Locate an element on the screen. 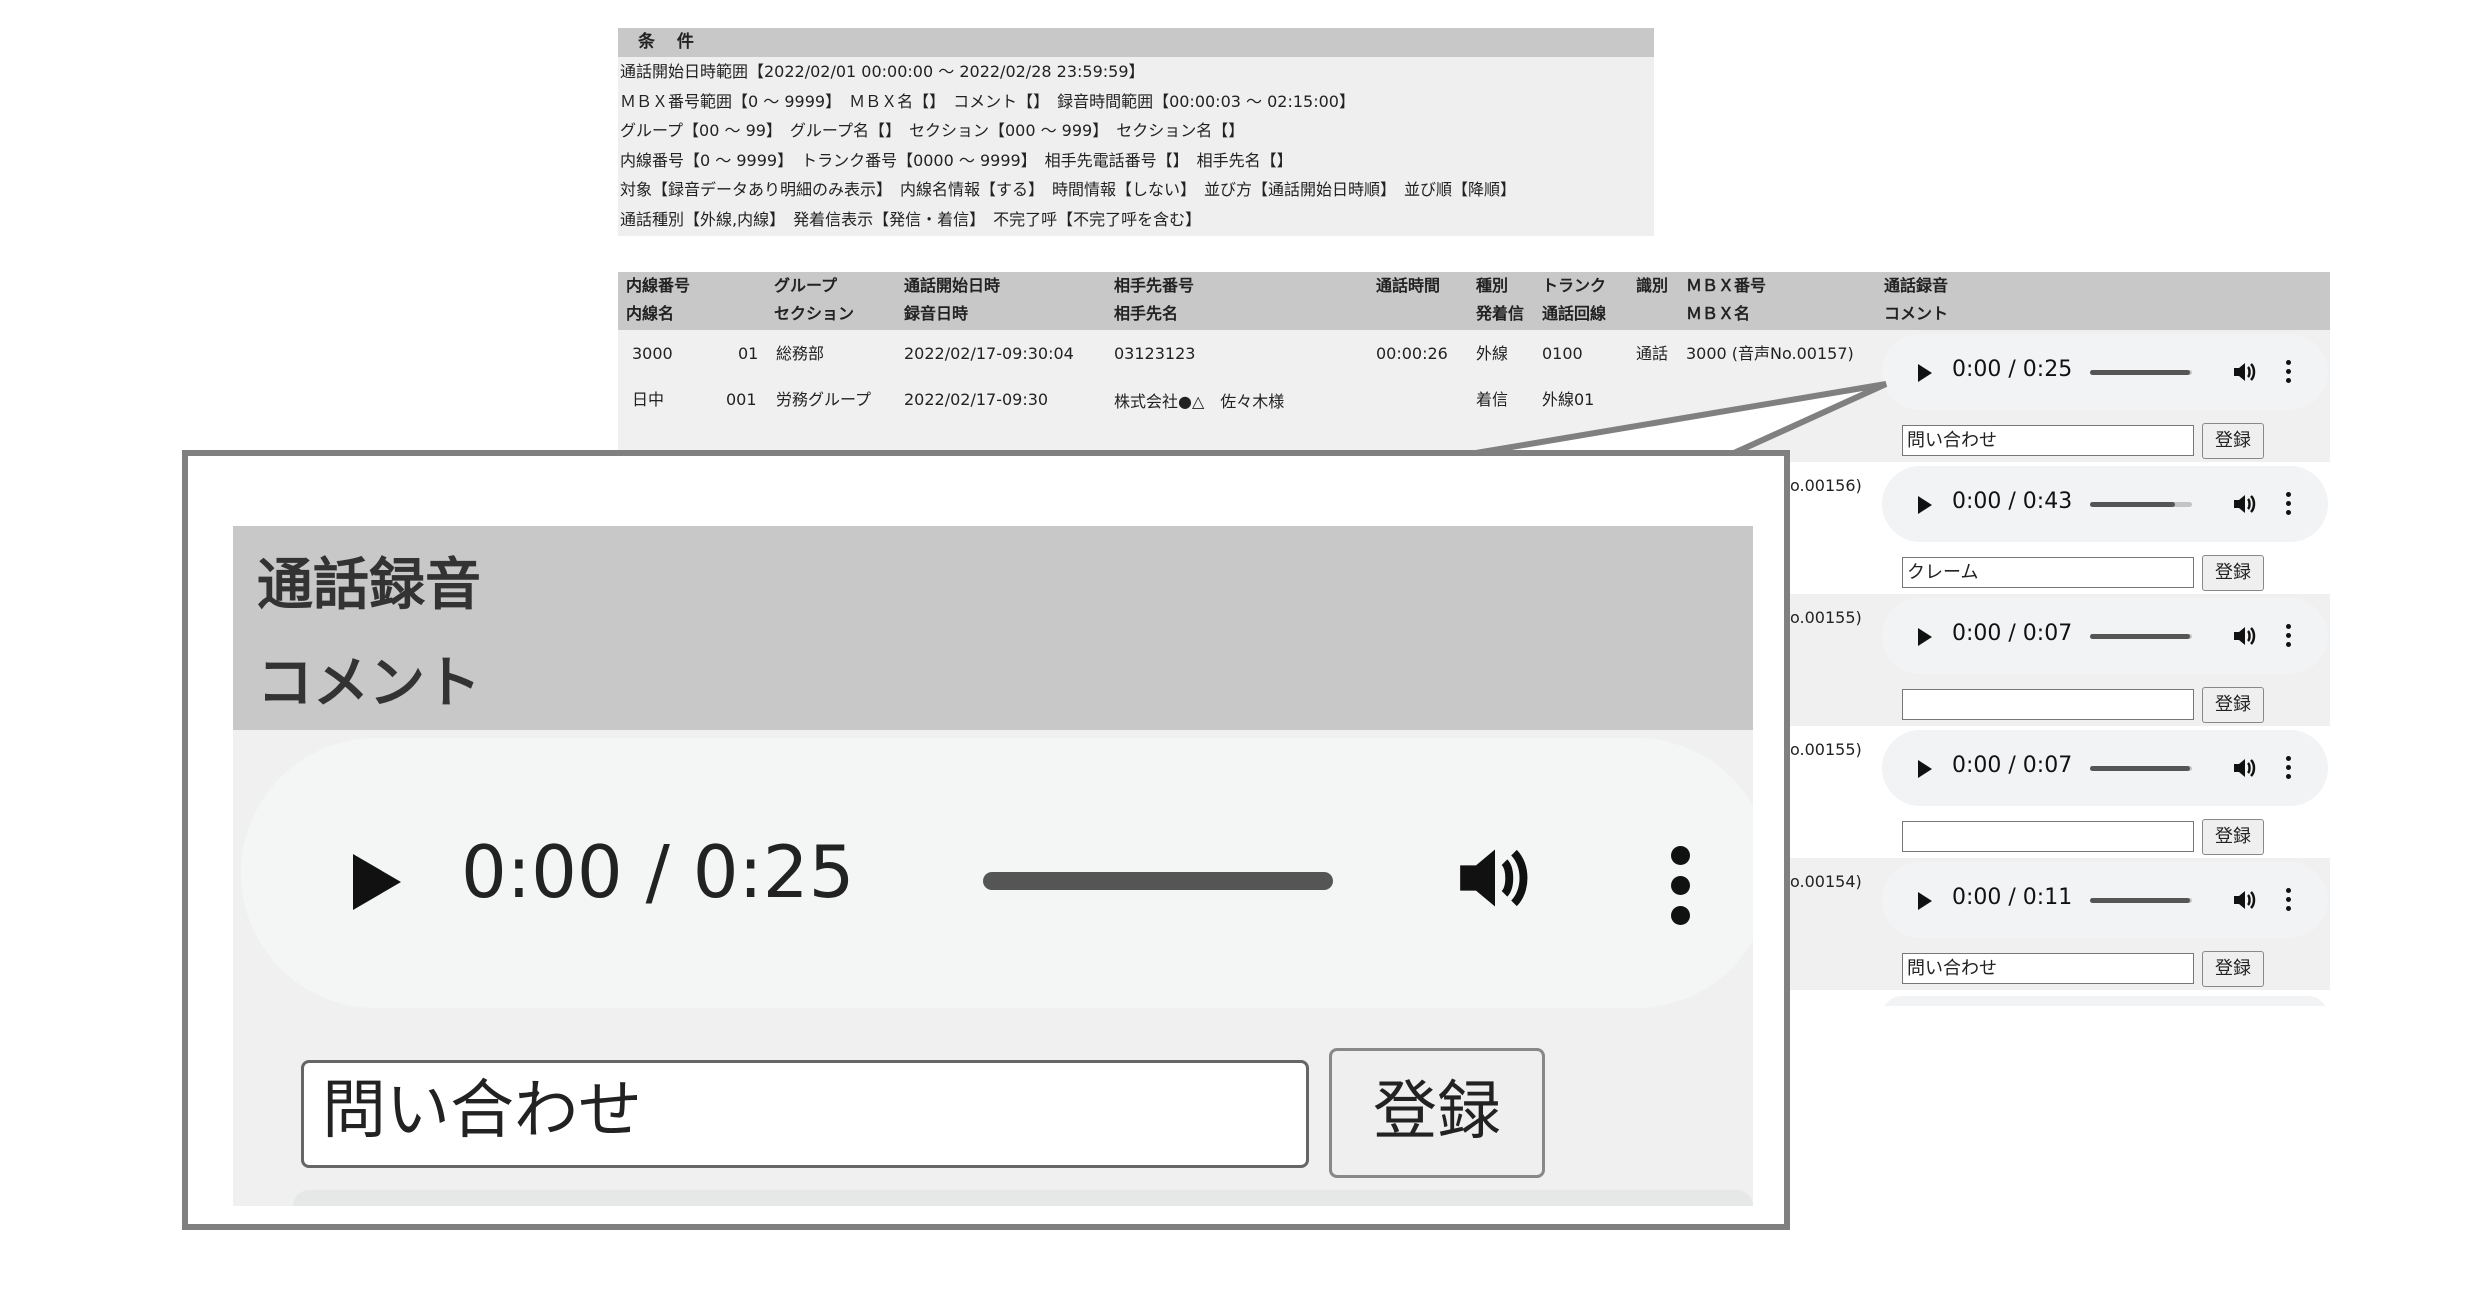  mbx-no: 3000 (音声No.00157) is located at coordinates (1770, 353).